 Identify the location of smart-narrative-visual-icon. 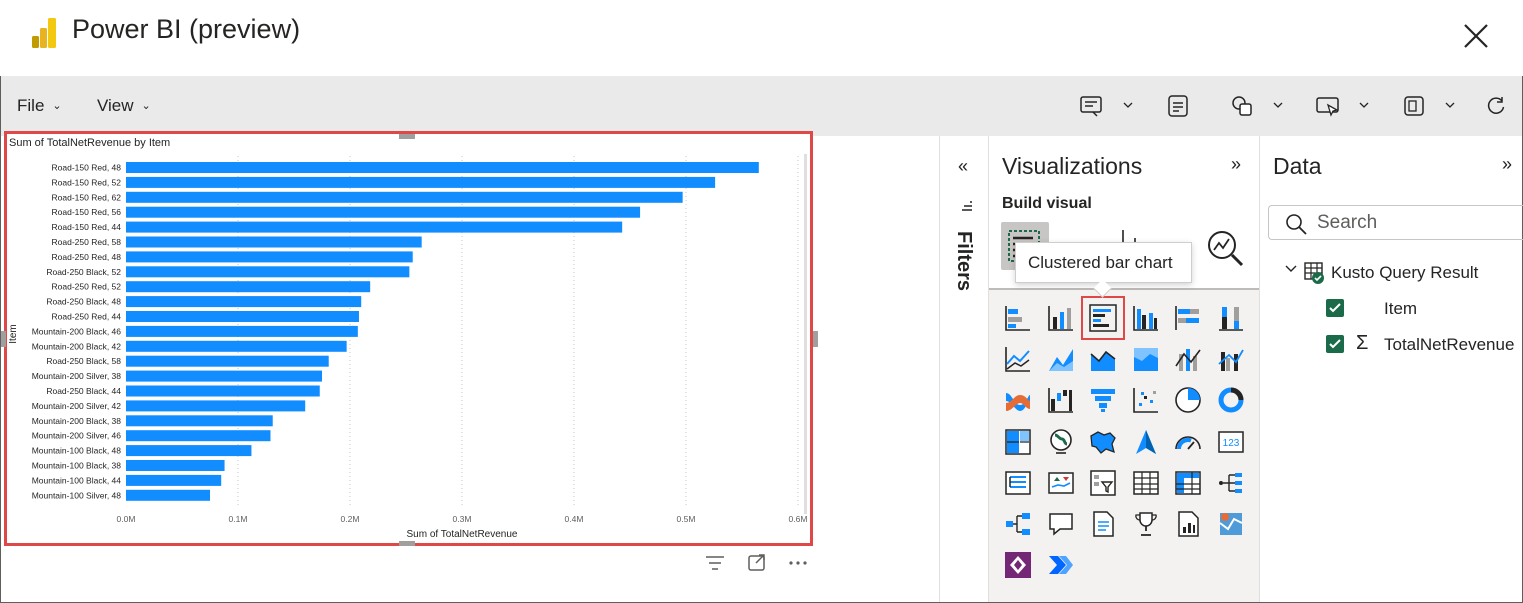
(1103, 524).